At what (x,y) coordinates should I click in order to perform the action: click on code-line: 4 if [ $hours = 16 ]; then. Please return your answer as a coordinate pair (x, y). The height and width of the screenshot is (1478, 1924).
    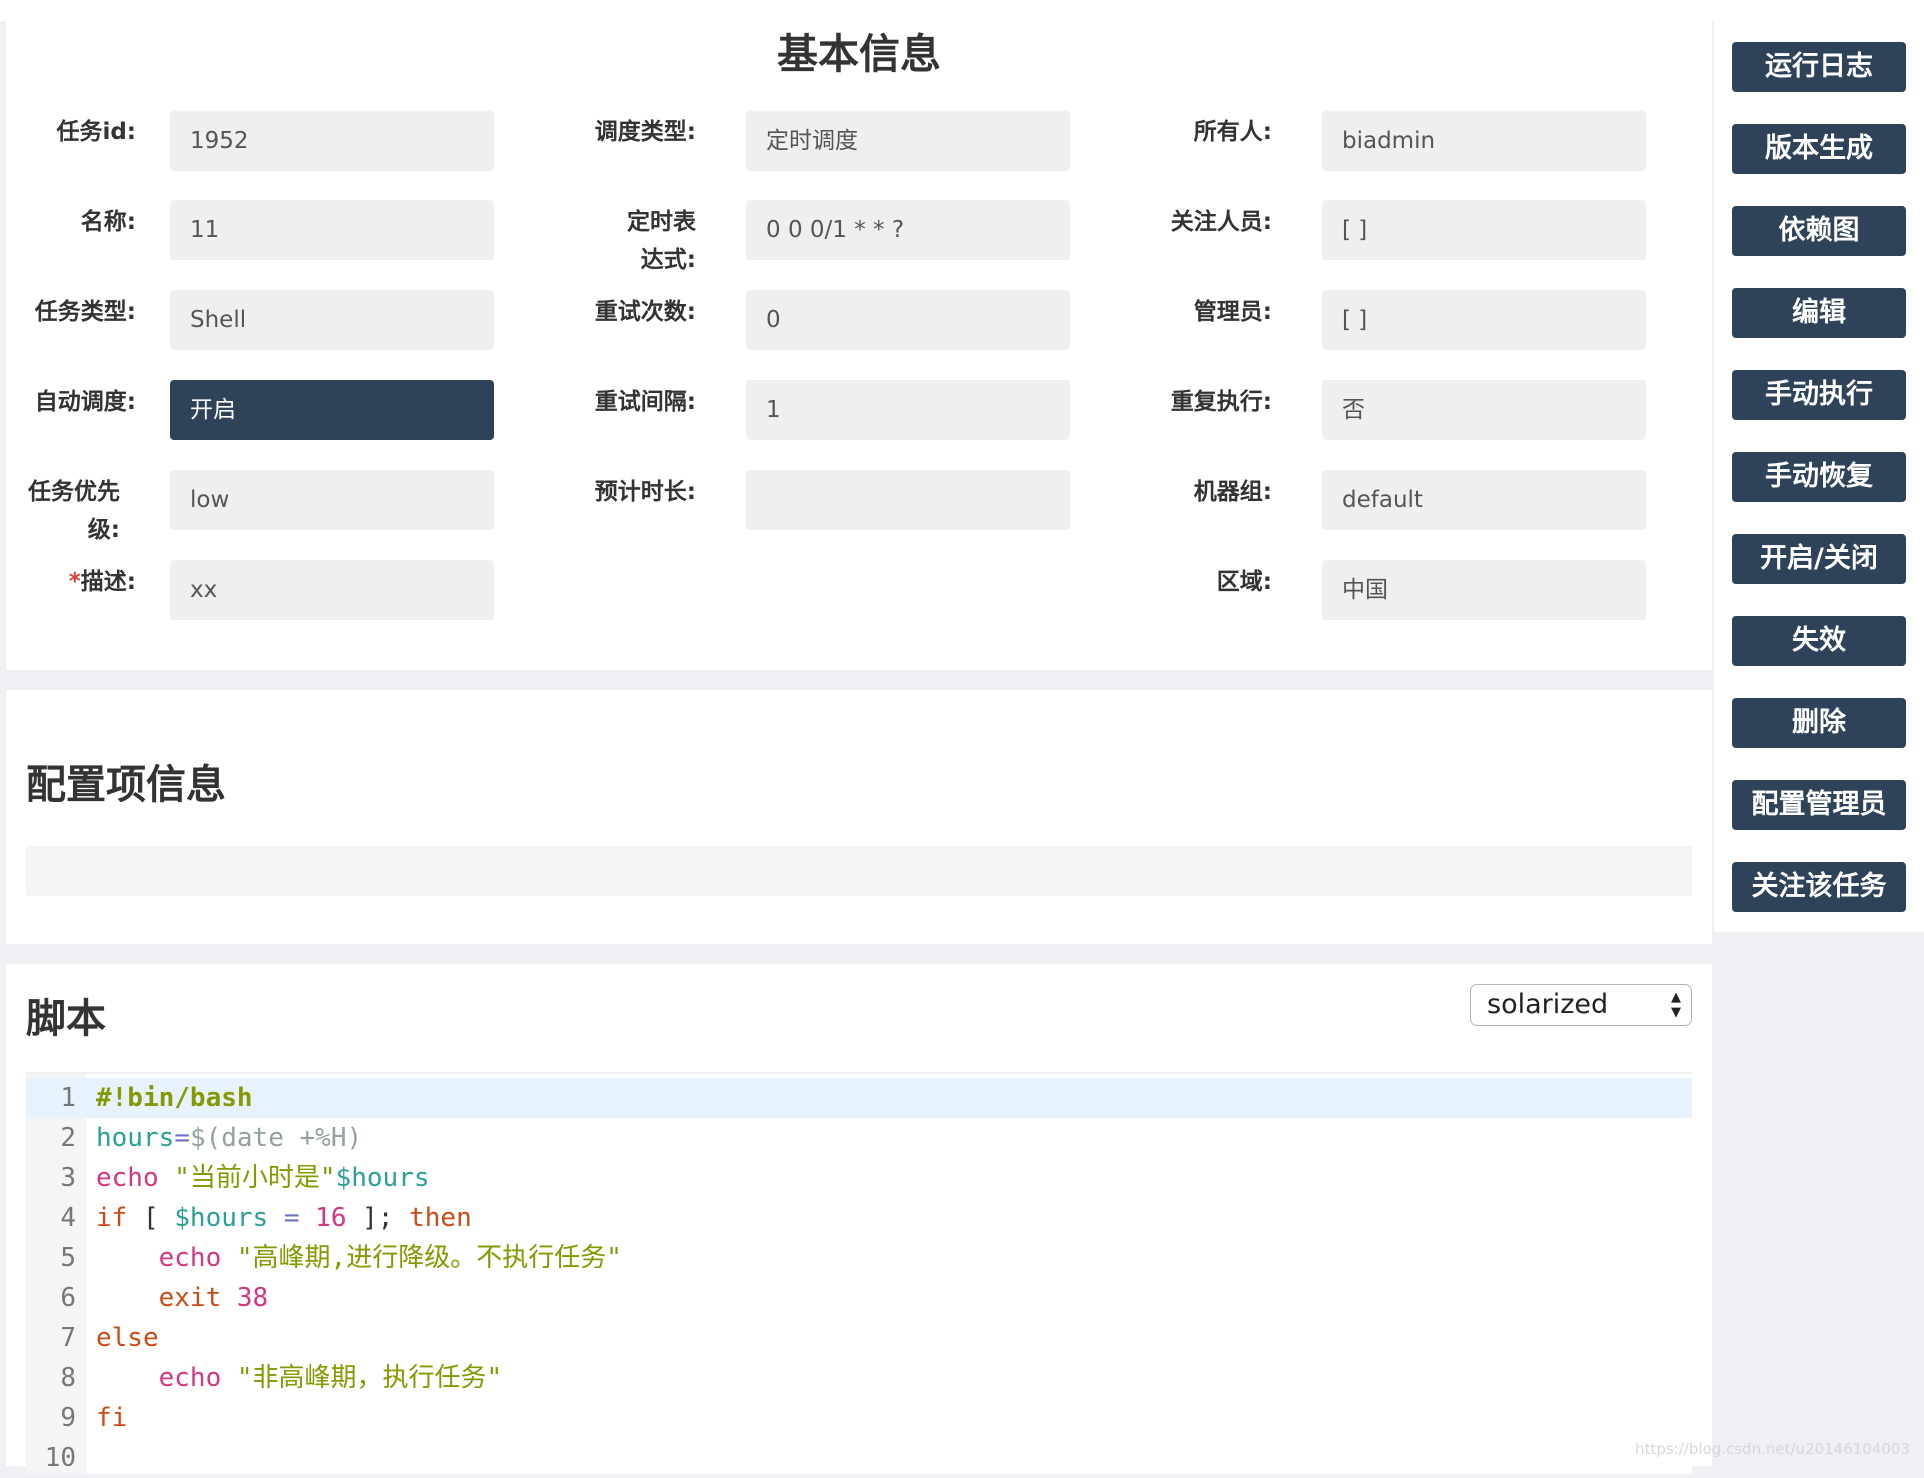
    Looking at the image, I should click on (859, 1218).